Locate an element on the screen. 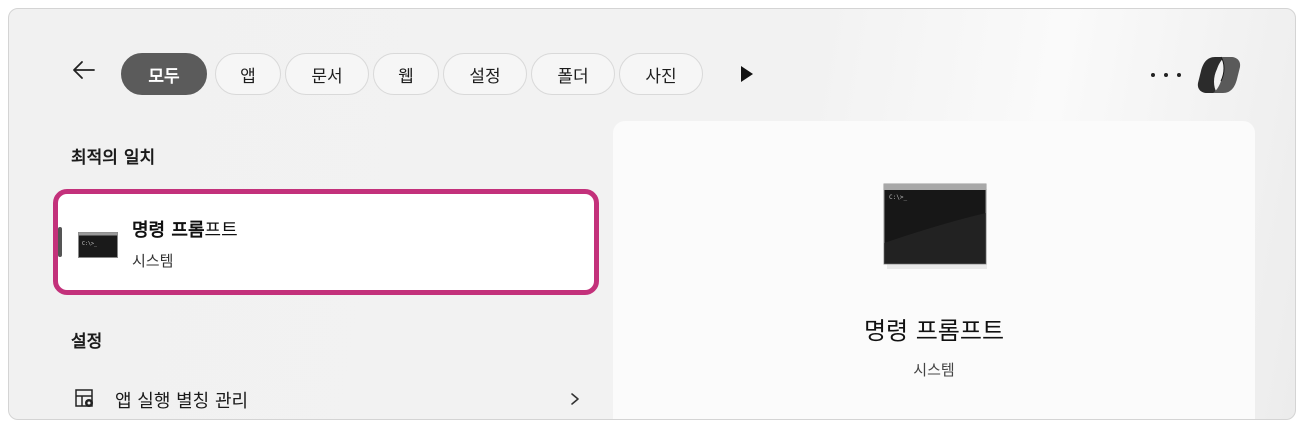  settings-item-app-execution-alias: 앱 실행 별칭 관리 is located at coordinates (327, 399).